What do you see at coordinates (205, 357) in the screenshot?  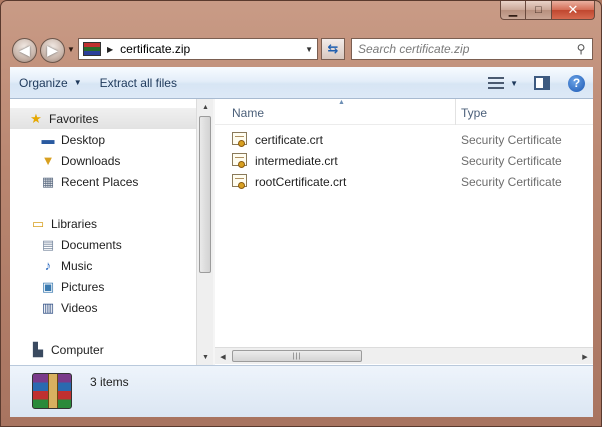 I see `scroll-down-icon: ▼` at bounding box center [205, 357].